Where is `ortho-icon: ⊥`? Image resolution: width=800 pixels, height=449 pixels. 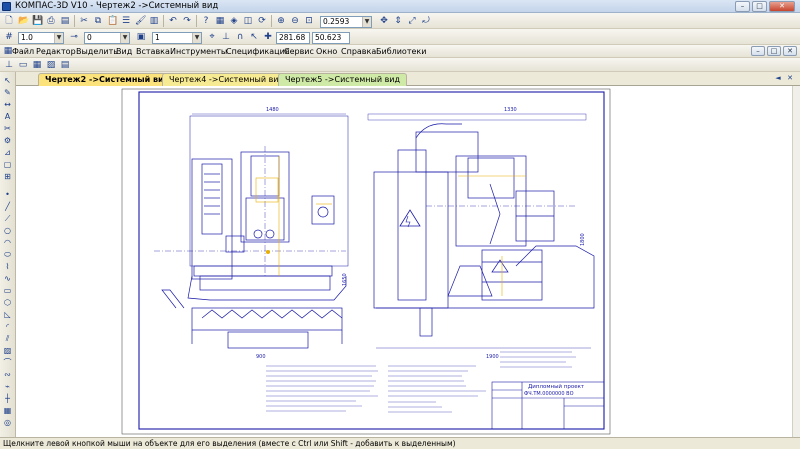
ortho-icon: ⊥ is located at coordinates (226, 37).